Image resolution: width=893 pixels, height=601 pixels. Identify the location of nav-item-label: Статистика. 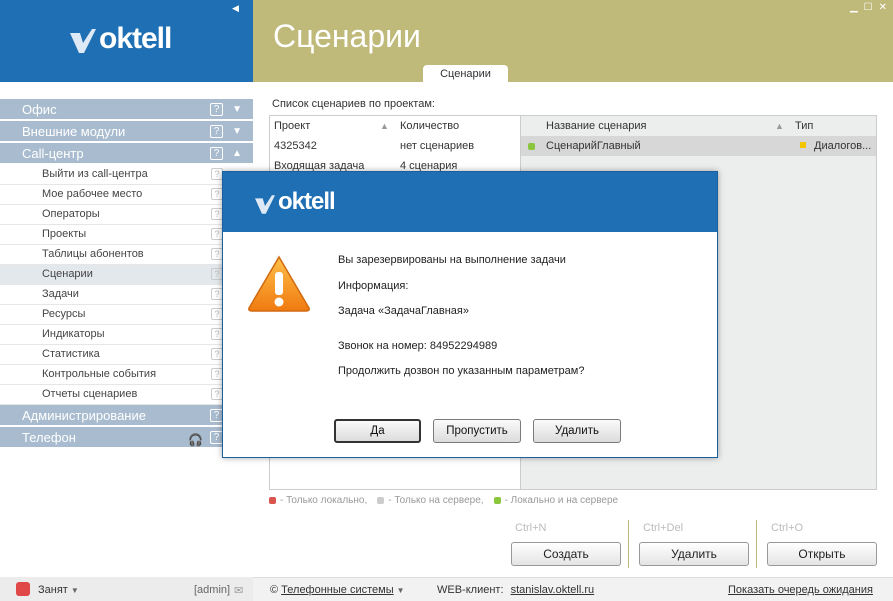
(71, 354).